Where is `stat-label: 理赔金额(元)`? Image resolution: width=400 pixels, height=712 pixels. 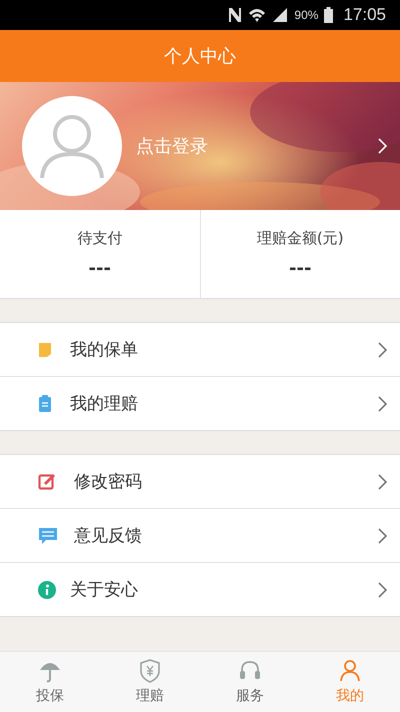
stat-label: 理赔金额(元) is located at coordinates (300, 238).